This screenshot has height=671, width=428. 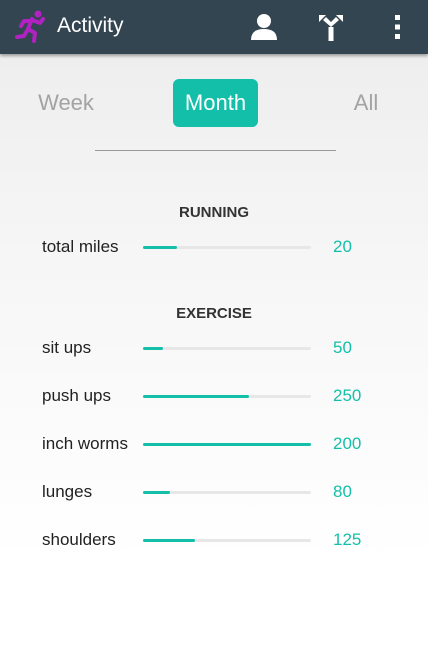 What do you see at coordinates (79, 539) in the screenshot?
I see `stat-label: shoulders` at bounding box center [79, 539].